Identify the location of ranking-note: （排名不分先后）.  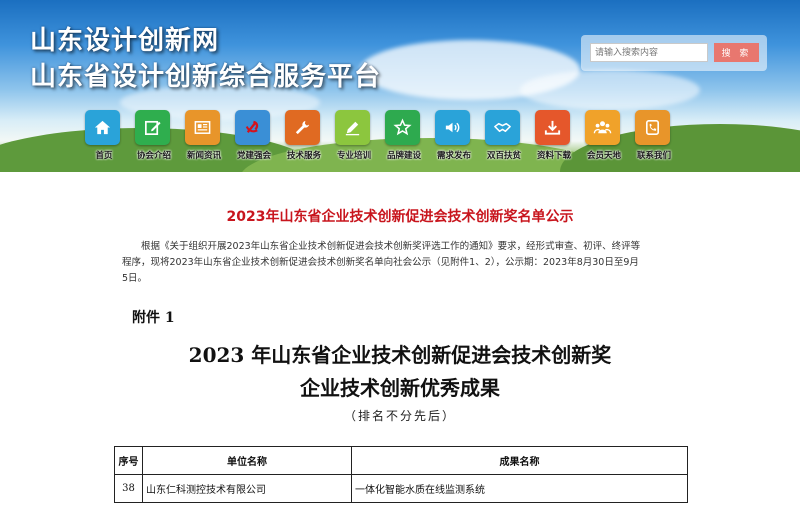
(399, 416).